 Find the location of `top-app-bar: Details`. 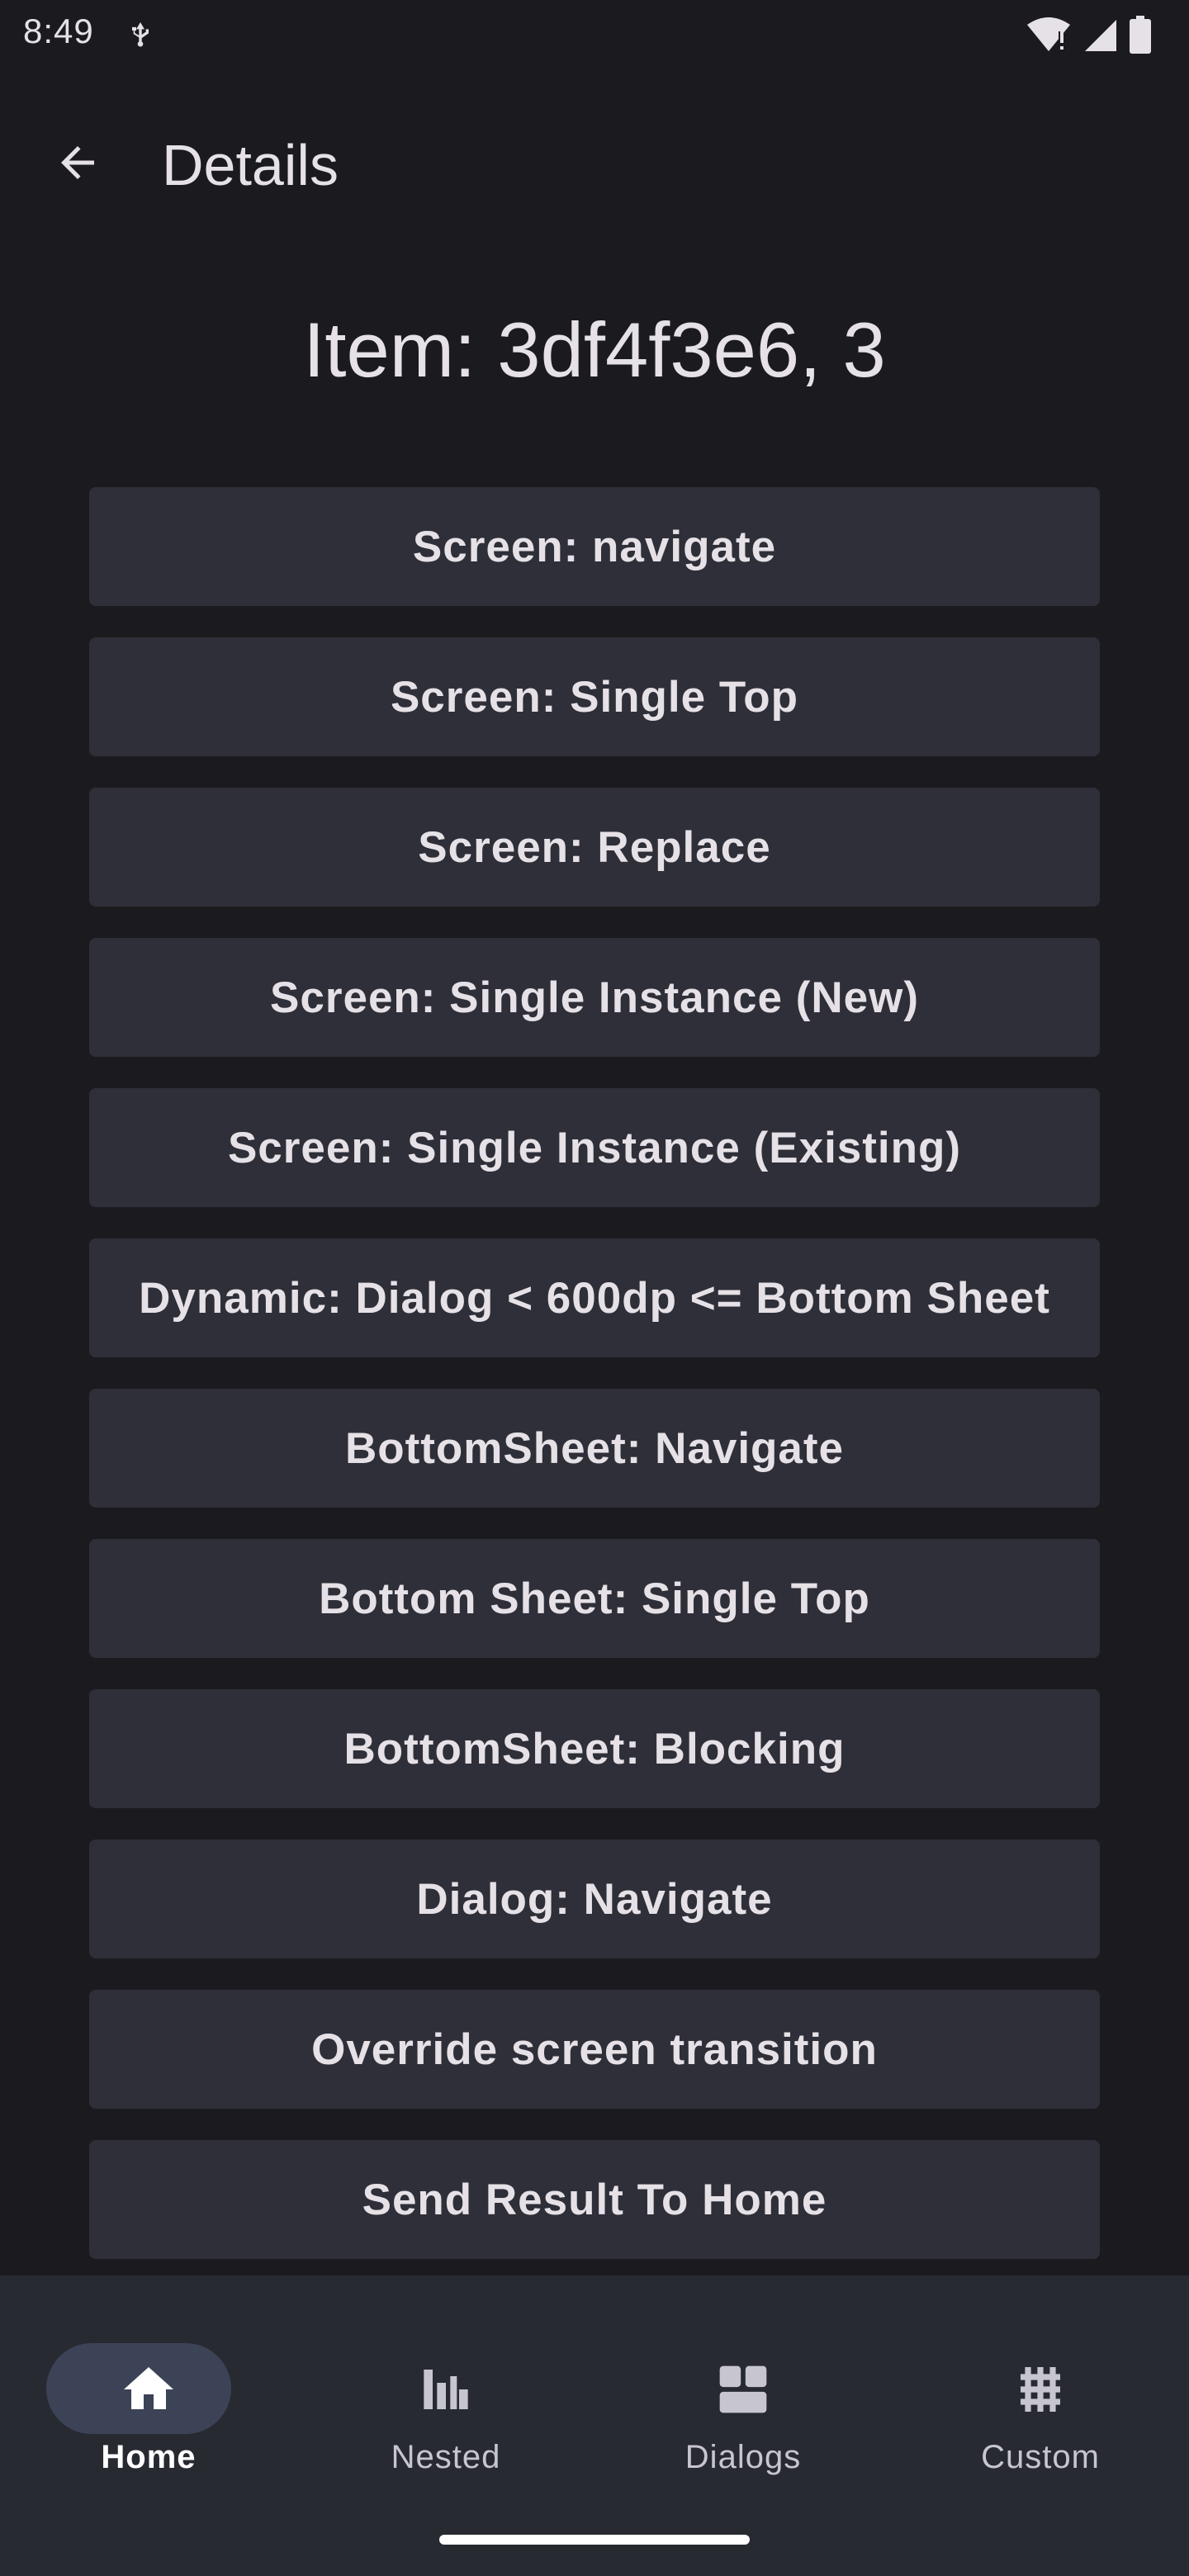

top-app-bar: Details is located at coordinates (594, 162).